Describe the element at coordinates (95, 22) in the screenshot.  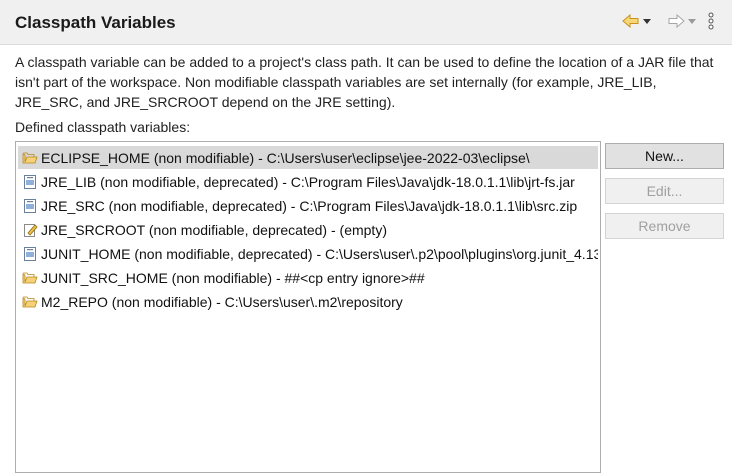
I see `page-title: Classpath Variables` at that location.